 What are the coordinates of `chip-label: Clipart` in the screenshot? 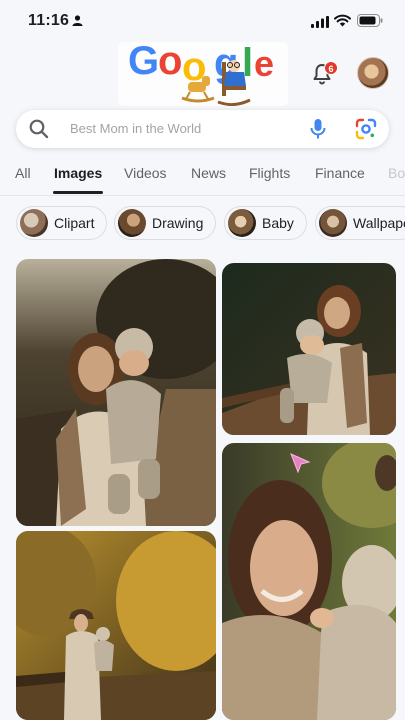 It's located at (74, 223).